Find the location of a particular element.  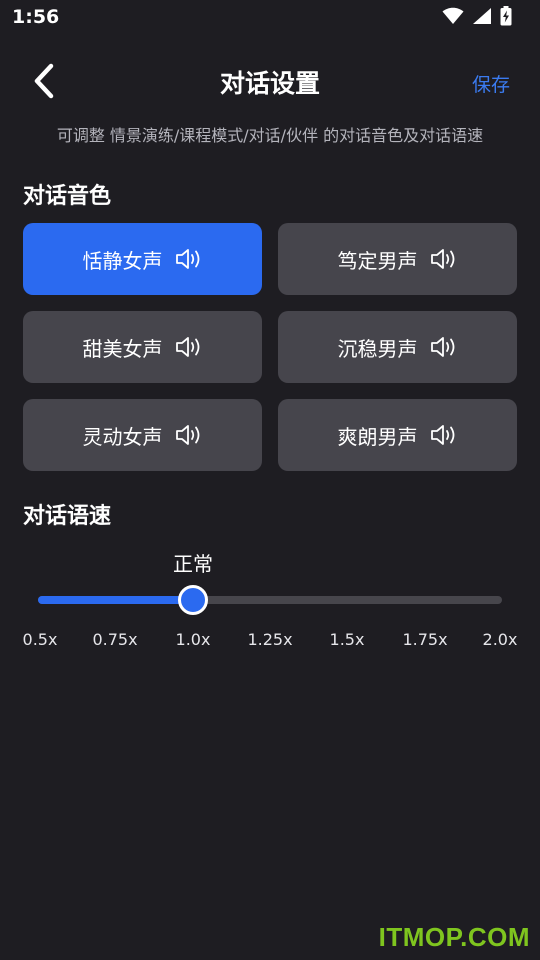

slider-fill is located at coordinates (116, 600).